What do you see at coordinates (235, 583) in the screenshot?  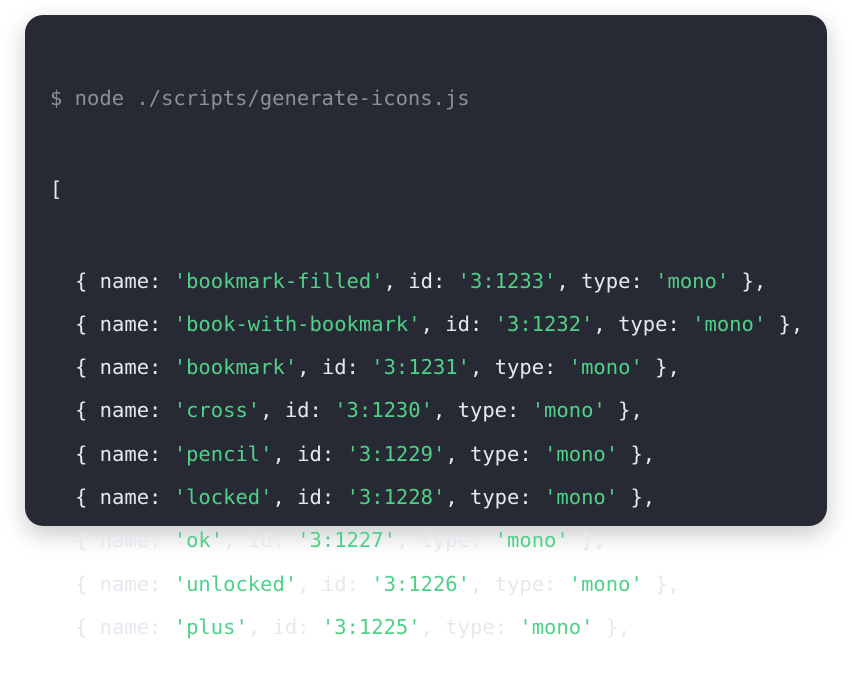 I see `entry-name-value: 'unlocked'` at bounding box center [235, 583].